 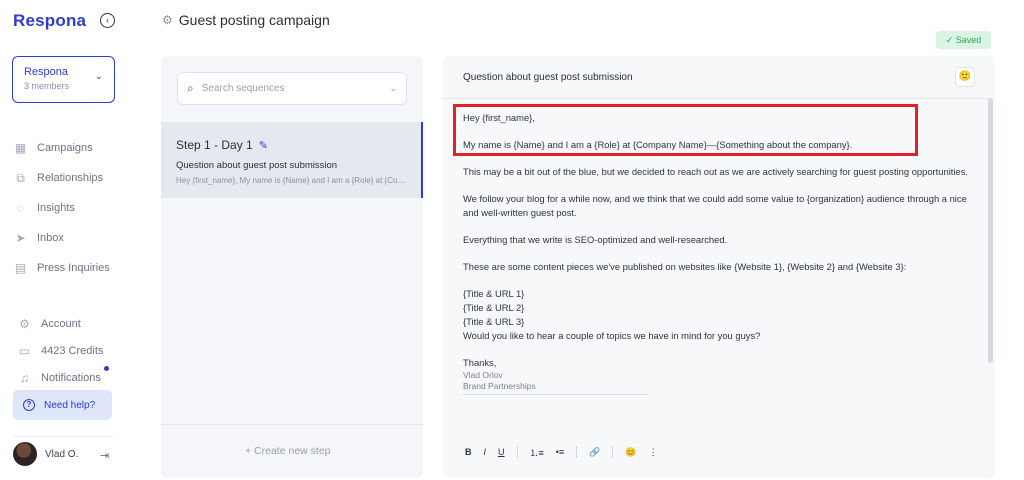 I want to click on step-title-label: Step 1 - Day 1, so click(x=214, y=145).